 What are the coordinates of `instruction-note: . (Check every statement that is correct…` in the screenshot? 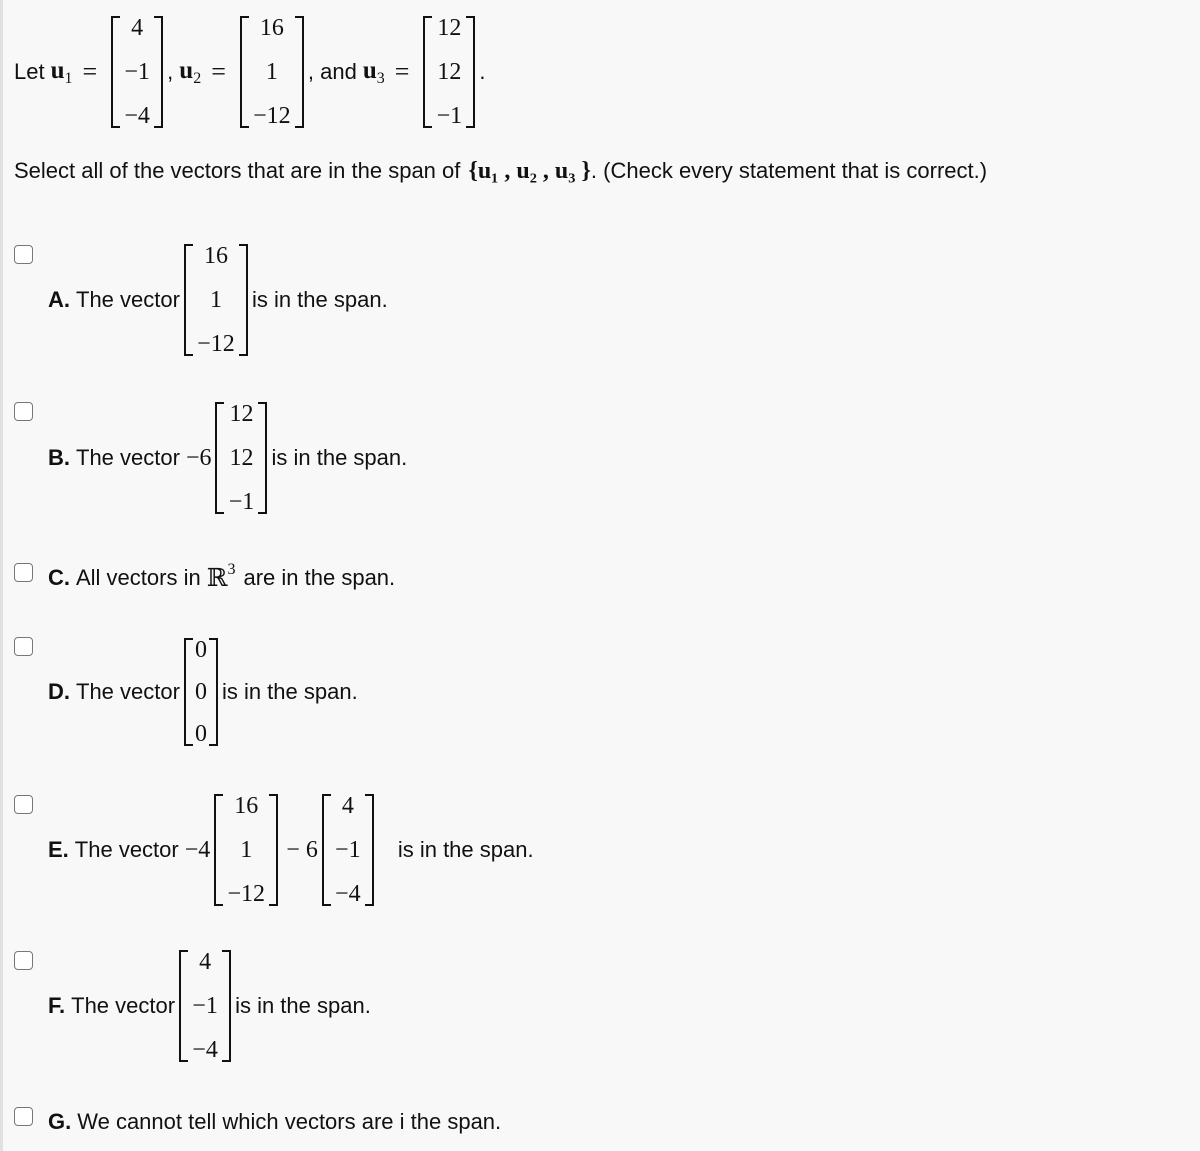 It's located at (789, 170).